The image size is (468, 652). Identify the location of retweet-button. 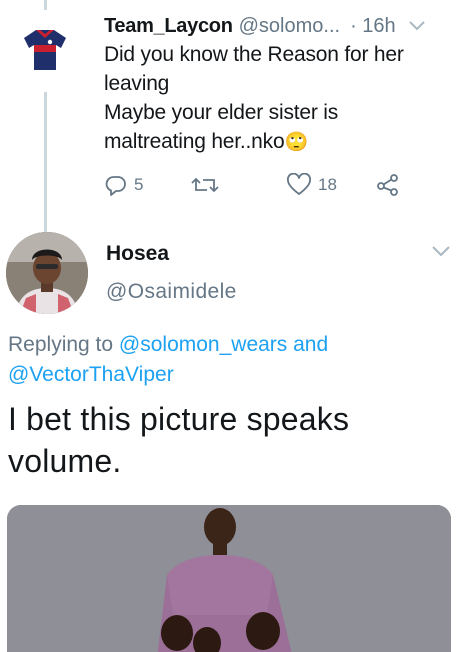
(208, 185).